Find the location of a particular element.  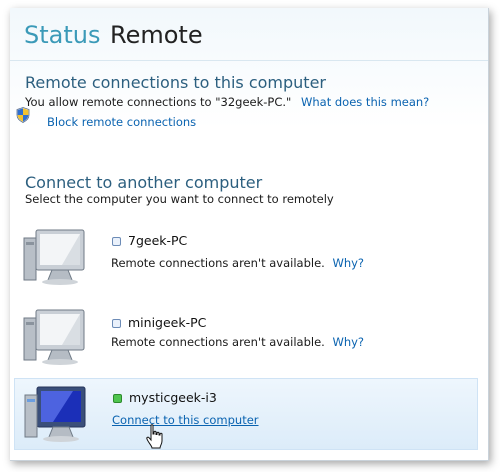

computer-name: 7geek-PC is located at coordinates (158, 240).